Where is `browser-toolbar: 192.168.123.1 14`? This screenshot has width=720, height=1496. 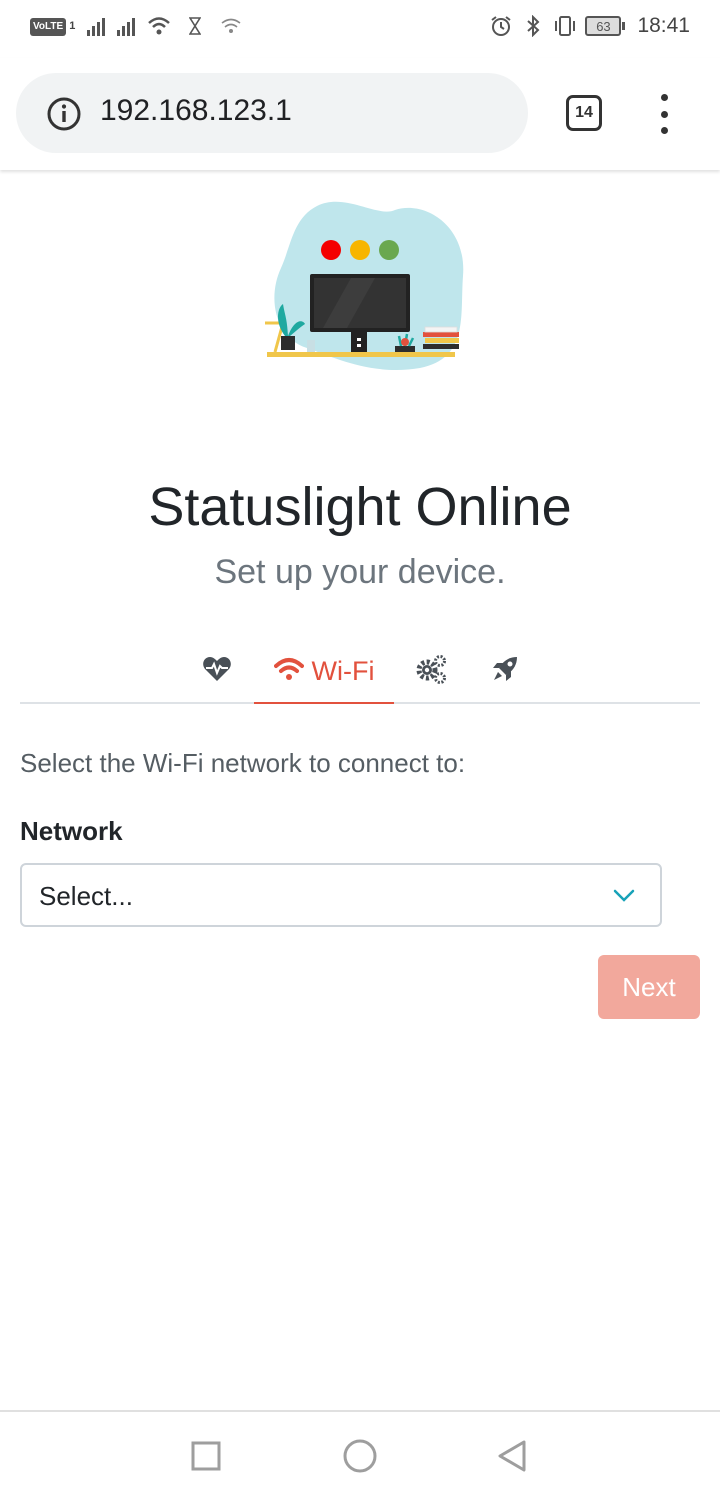 browser-toolbar: 192.168.123.1 14 is located at coordinates (360, 114).